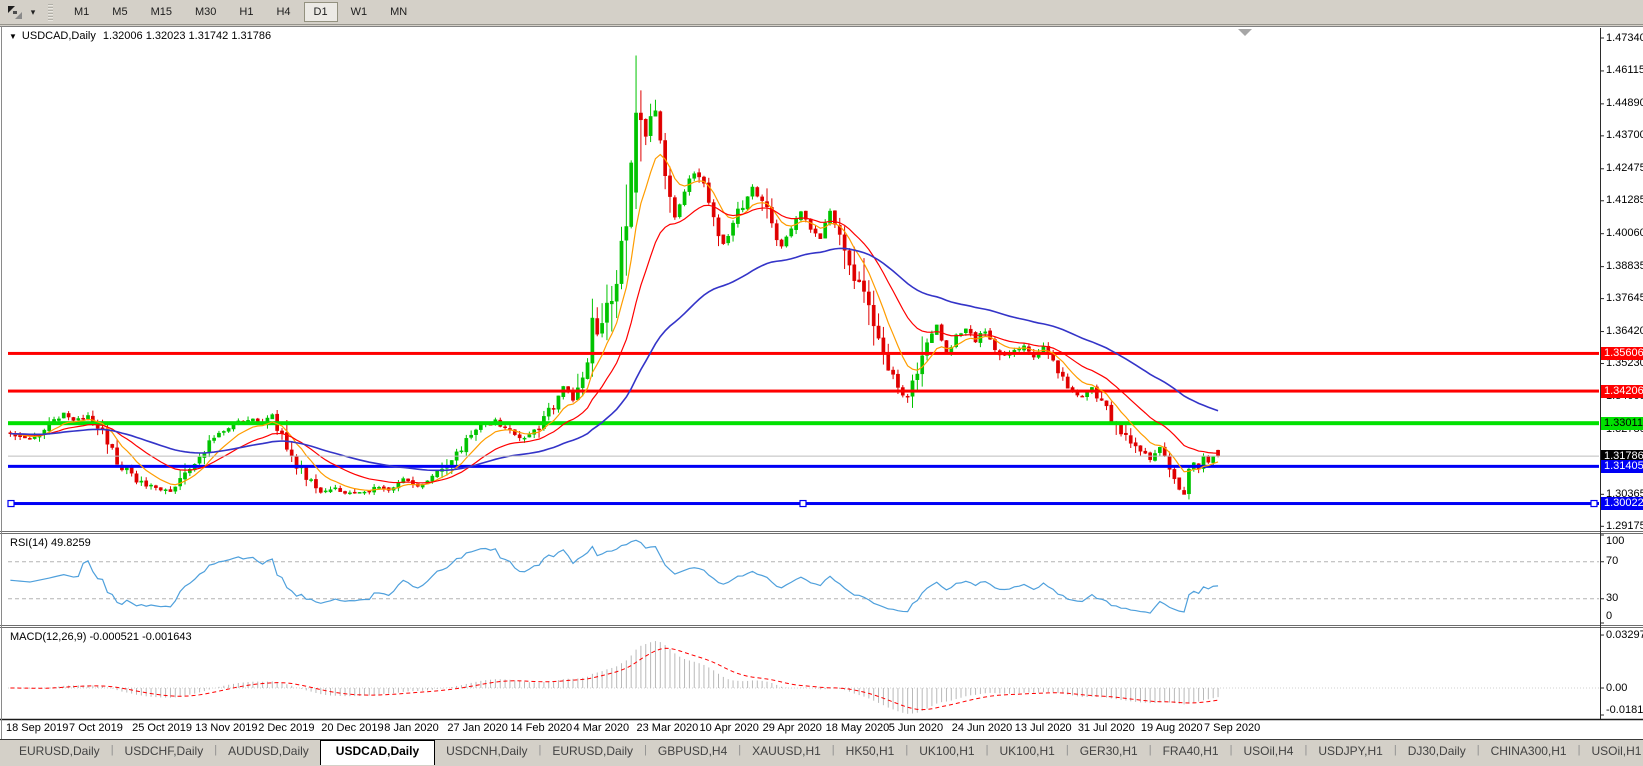 This screenshot has height=766, width=1643. What do you see at coordinates (164, 751) in the screenshot?
I see `tab-usdchf-daily: USDCHF,Daily` at bounding box center [164, 751].